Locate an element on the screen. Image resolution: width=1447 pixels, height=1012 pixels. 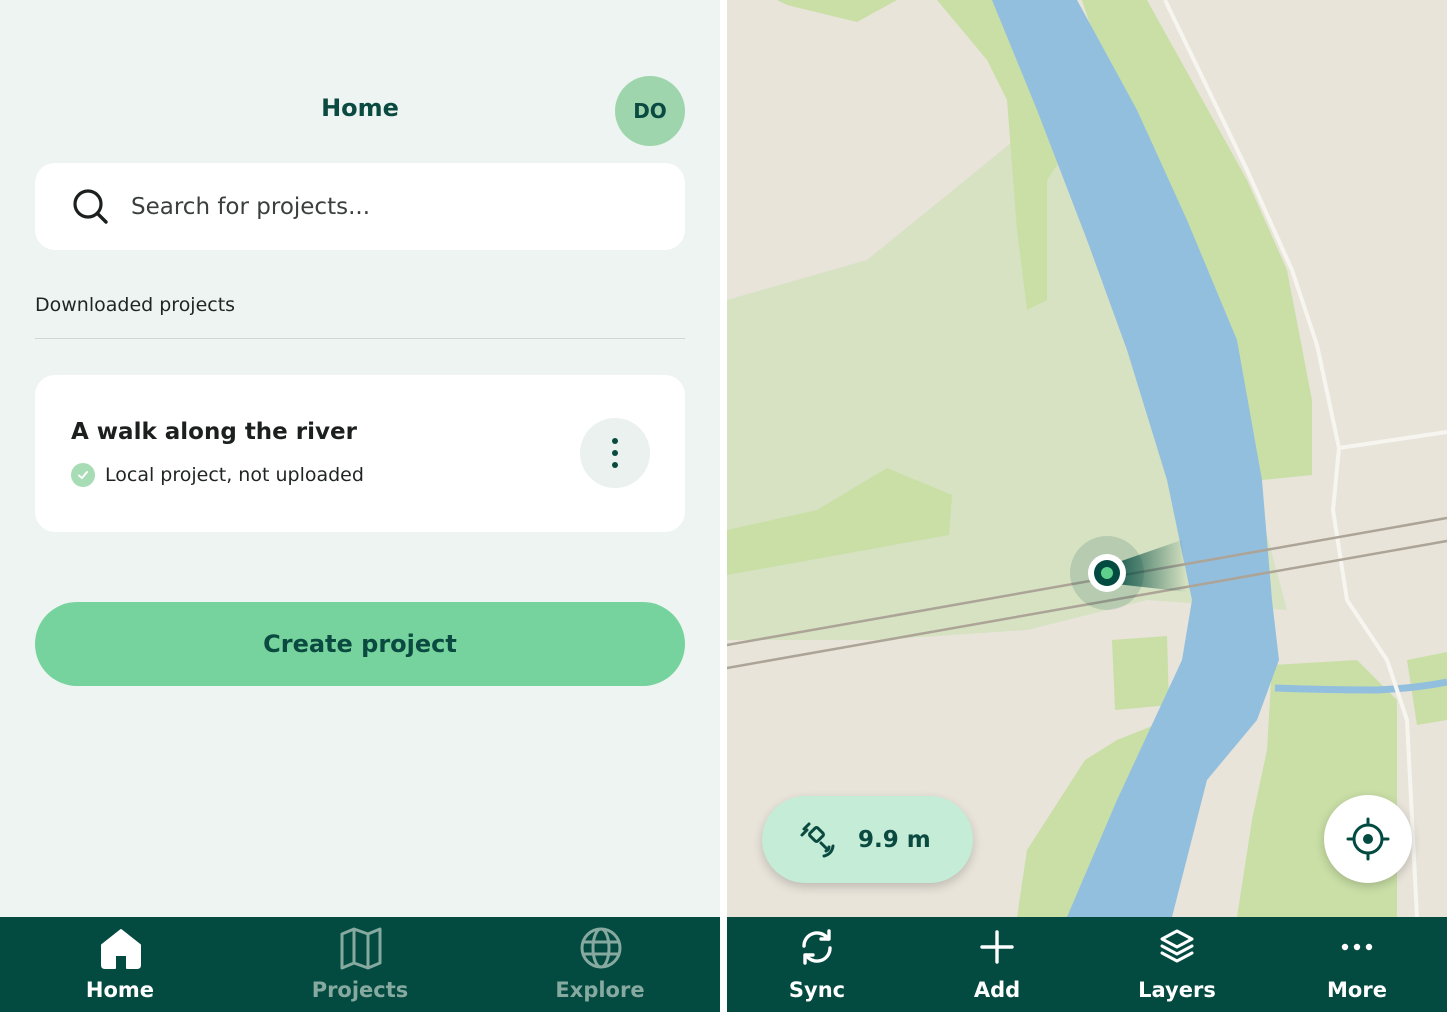
nav-explore: Explore is located at coordinates (600, 964).